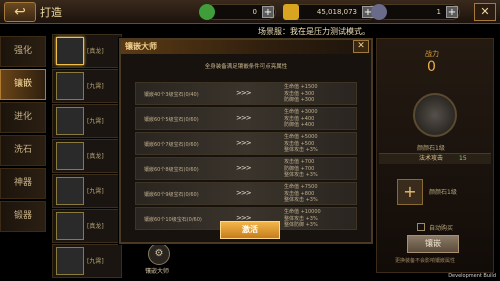 The width and height of the screenshot is (500, 281). I want to click on tier-condition: 镶嵌60个9级宝石(0/60), so click(171, 195).